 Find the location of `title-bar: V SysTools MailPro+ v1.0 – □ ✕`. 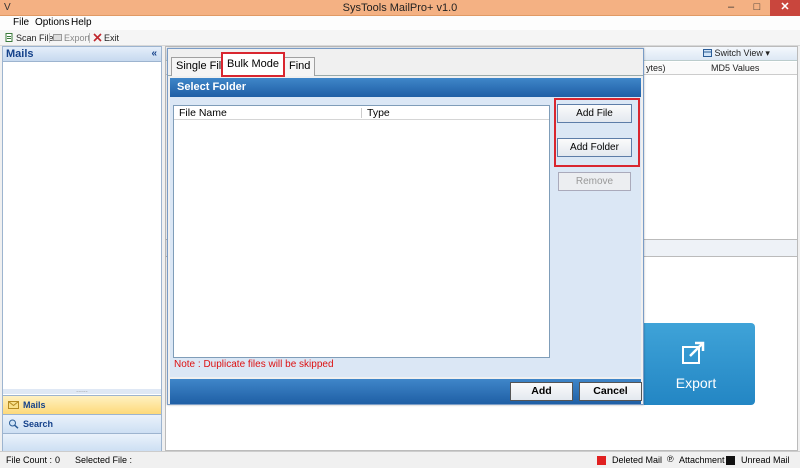

title-bar: V SysTools MailPro+ v1.0 – □ ✕ is located at coordinates (400, 8).